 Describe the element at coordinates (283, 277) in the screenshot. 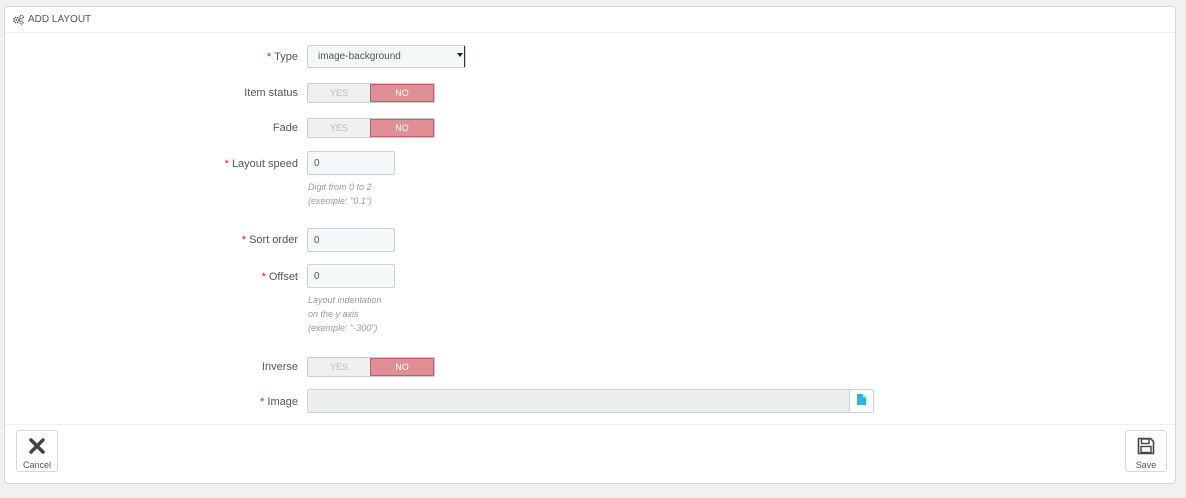

I see `offset-label-text: Offset` at that location.